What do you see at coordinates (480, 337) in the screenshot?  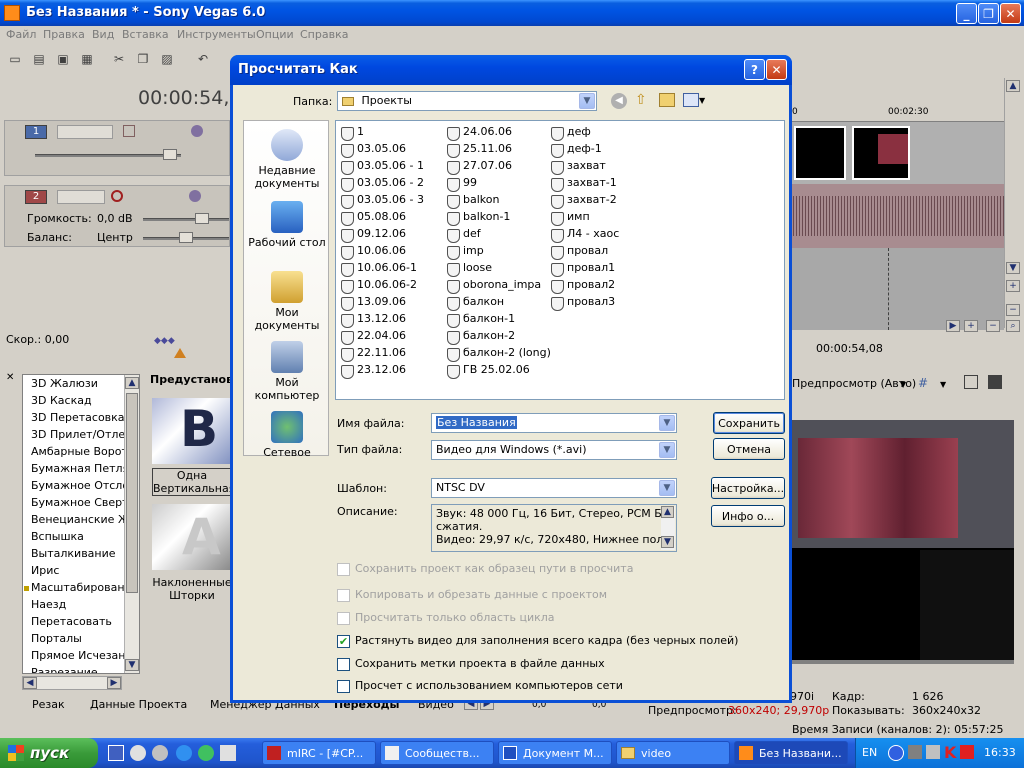 I see `file-item: балкон-2` at bounding box center [480, 337].